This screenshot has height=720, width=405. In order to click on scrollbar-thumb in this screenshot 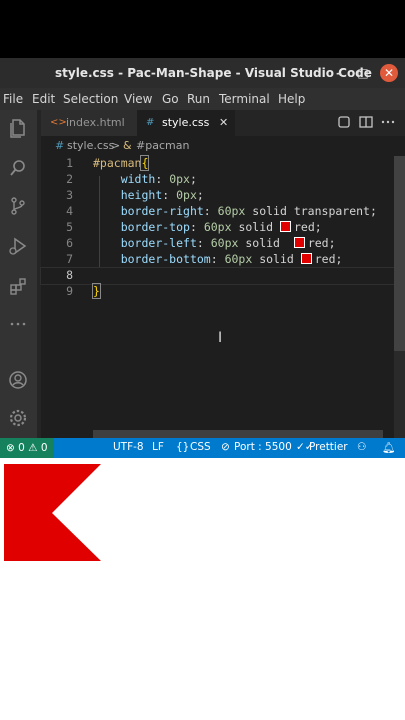, I will do `click(399, 253)`.